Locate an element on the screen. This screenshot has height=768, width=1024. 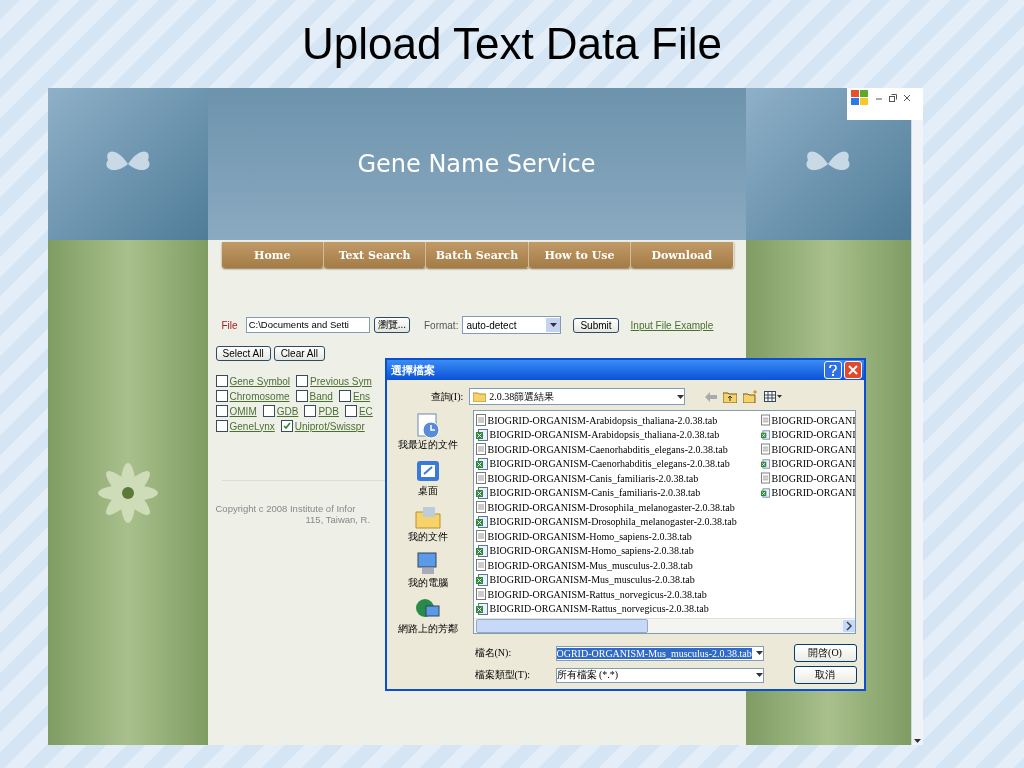
select-button: Select All is located at coordinates (243, 353).